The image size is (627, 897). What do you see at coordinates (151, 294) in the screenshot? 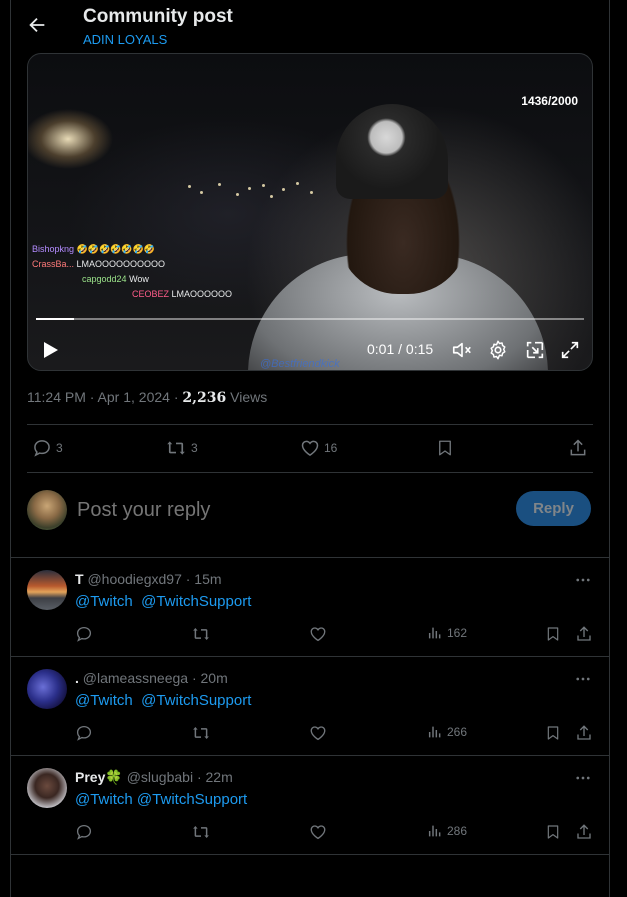
I see `chat-user: CEOBEZ` at bounding box center [151, 294].